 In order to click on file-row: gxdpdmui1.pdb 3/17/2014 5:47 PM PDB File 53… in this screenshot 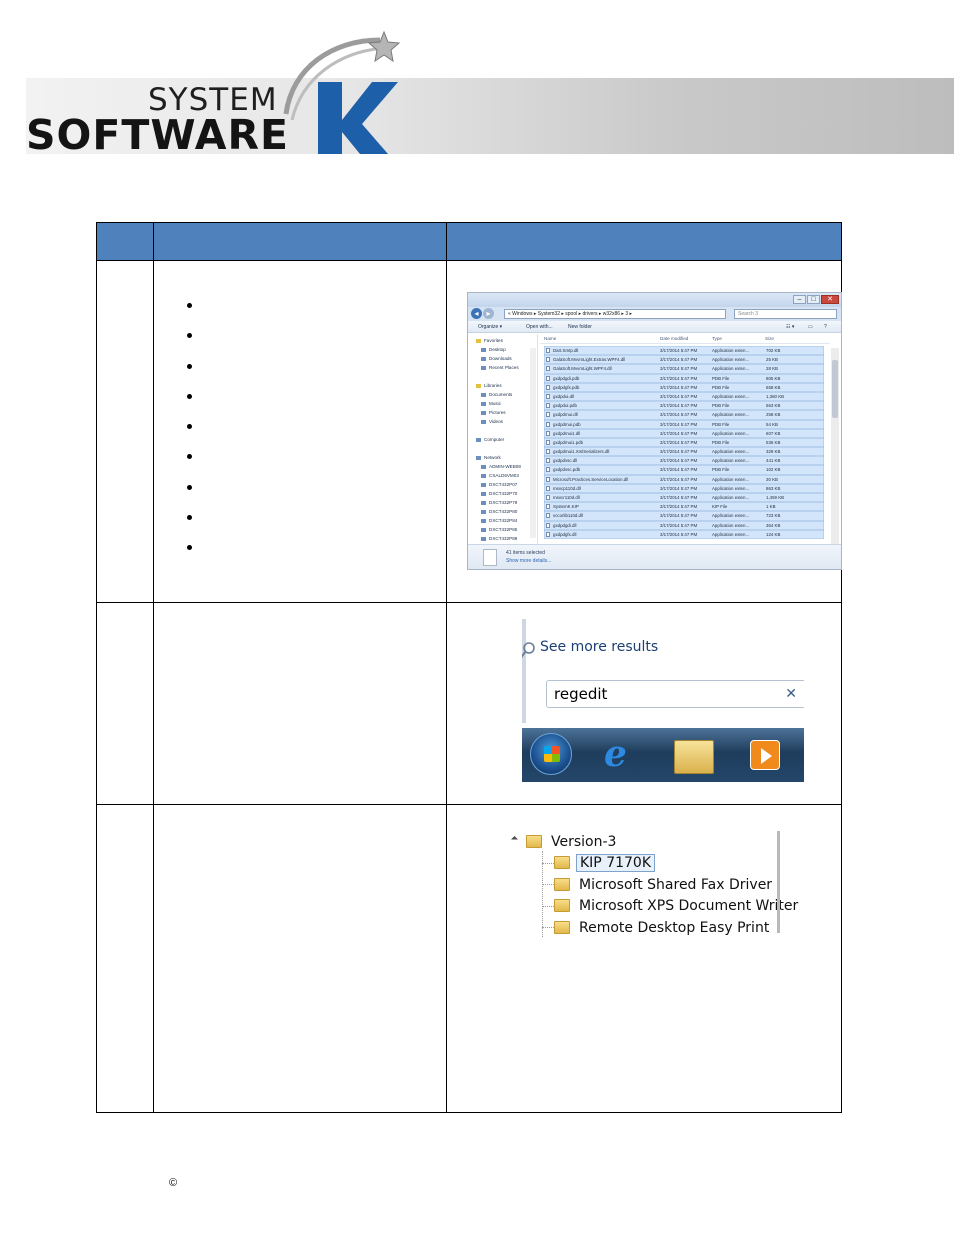, I will do `click(684, 442)`.